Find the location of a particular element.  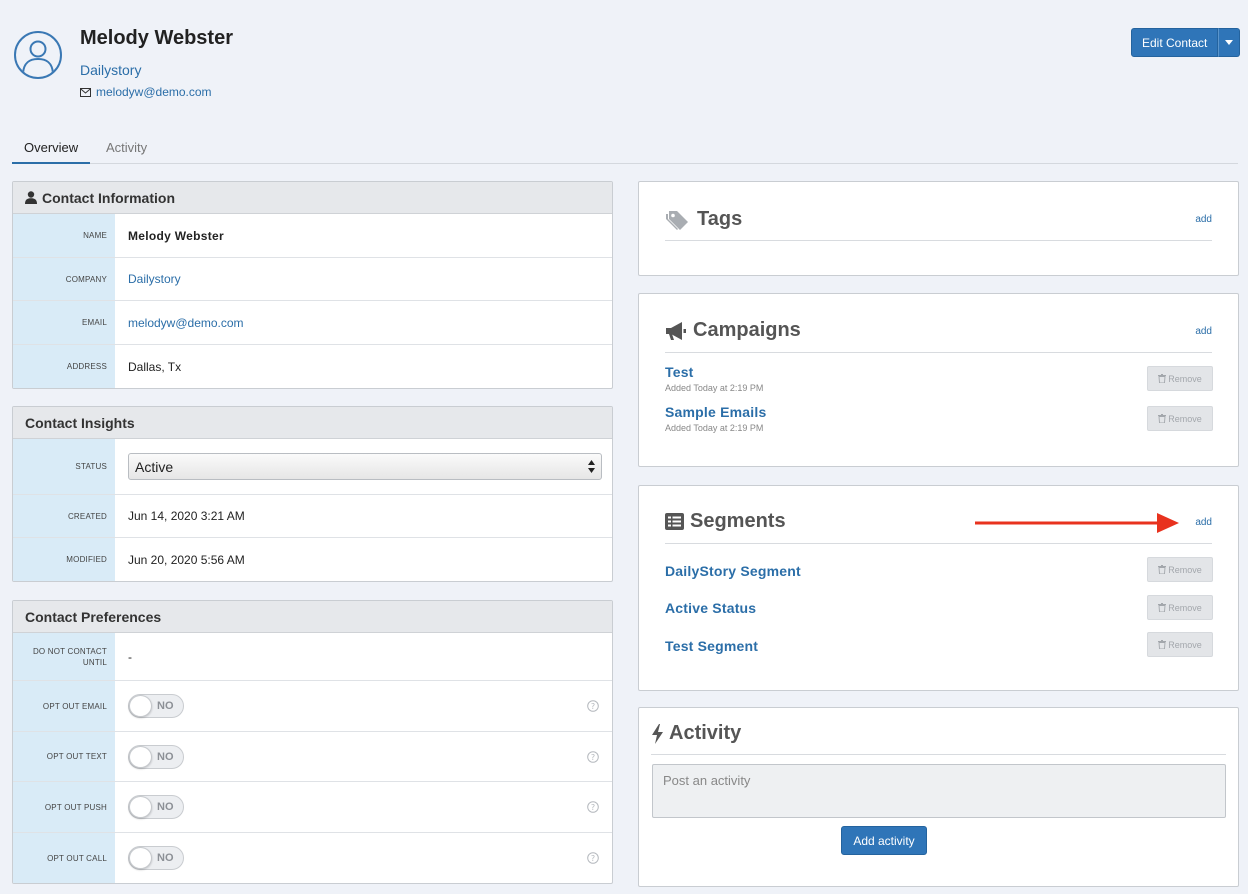

envelope-icon is located at coordinates (85, 92).